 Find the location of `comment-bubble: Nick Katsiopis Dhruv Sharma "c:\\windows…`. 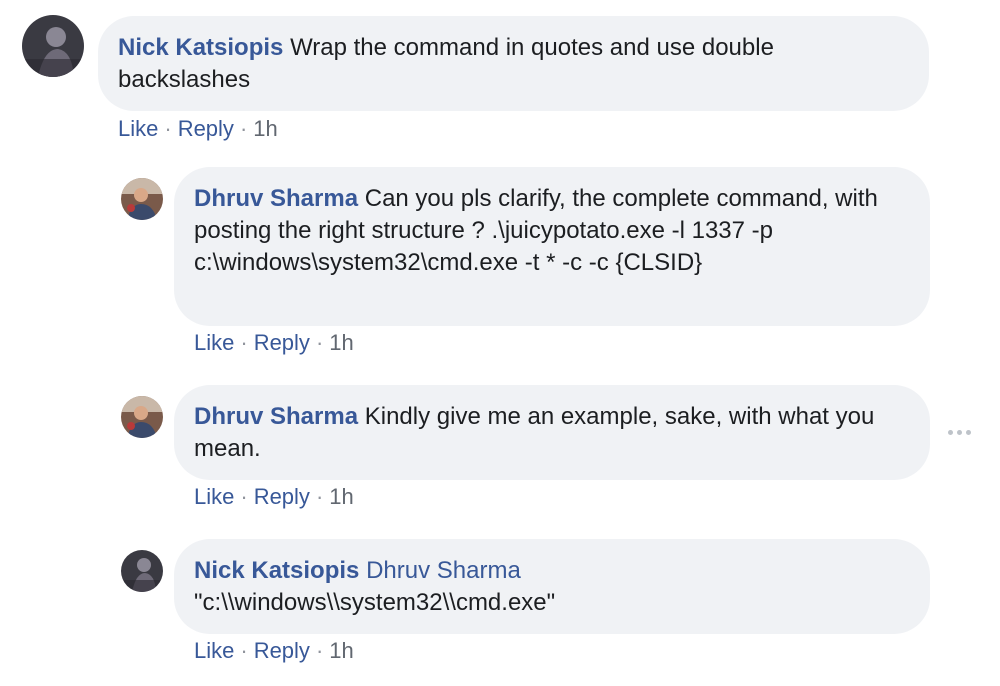

comment-bubble: Nick Katsiopis Dhruv Sharma "c:\\windows… is located at coordinates (552, 586).